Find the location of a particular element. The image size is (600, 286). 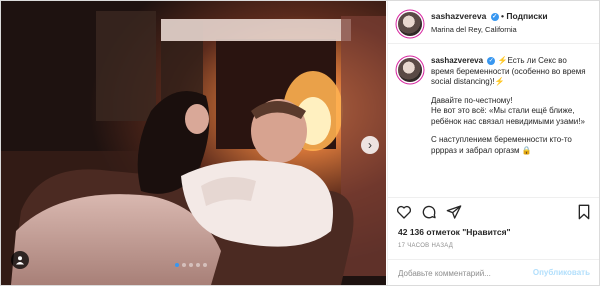

carousel-indicator is located at coordinates (191, 265).